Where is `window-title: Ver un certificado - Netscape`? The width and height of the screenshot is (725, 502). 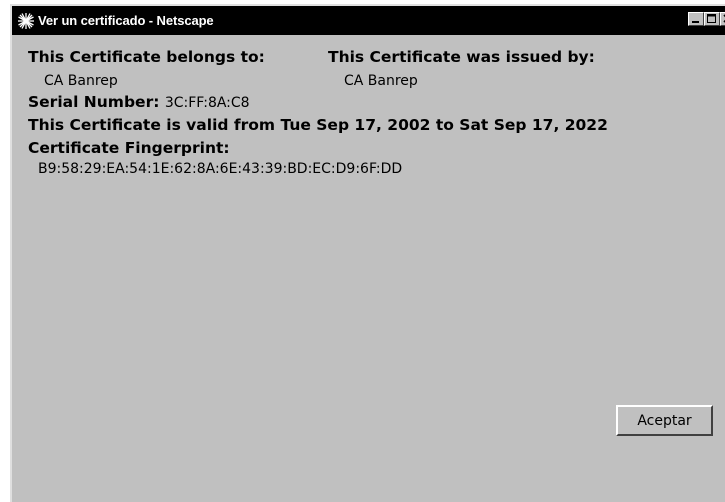 window-title: Ver un certificado - Netscape is located at coordinates (126, 20).